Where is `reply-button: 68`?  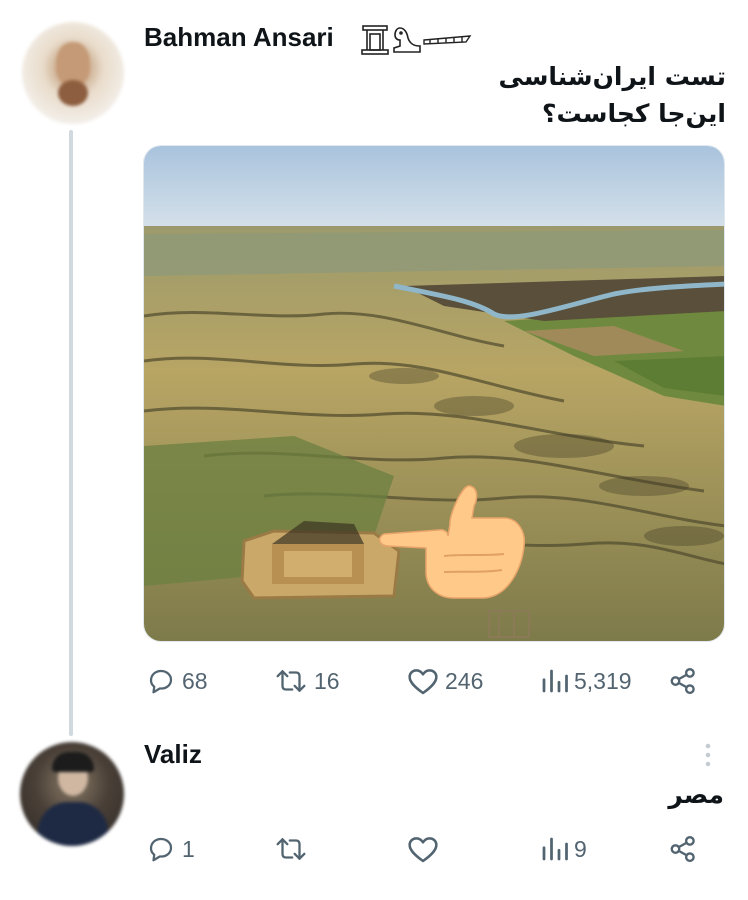
reply-button: 68 is located at coordinates (177, 681).